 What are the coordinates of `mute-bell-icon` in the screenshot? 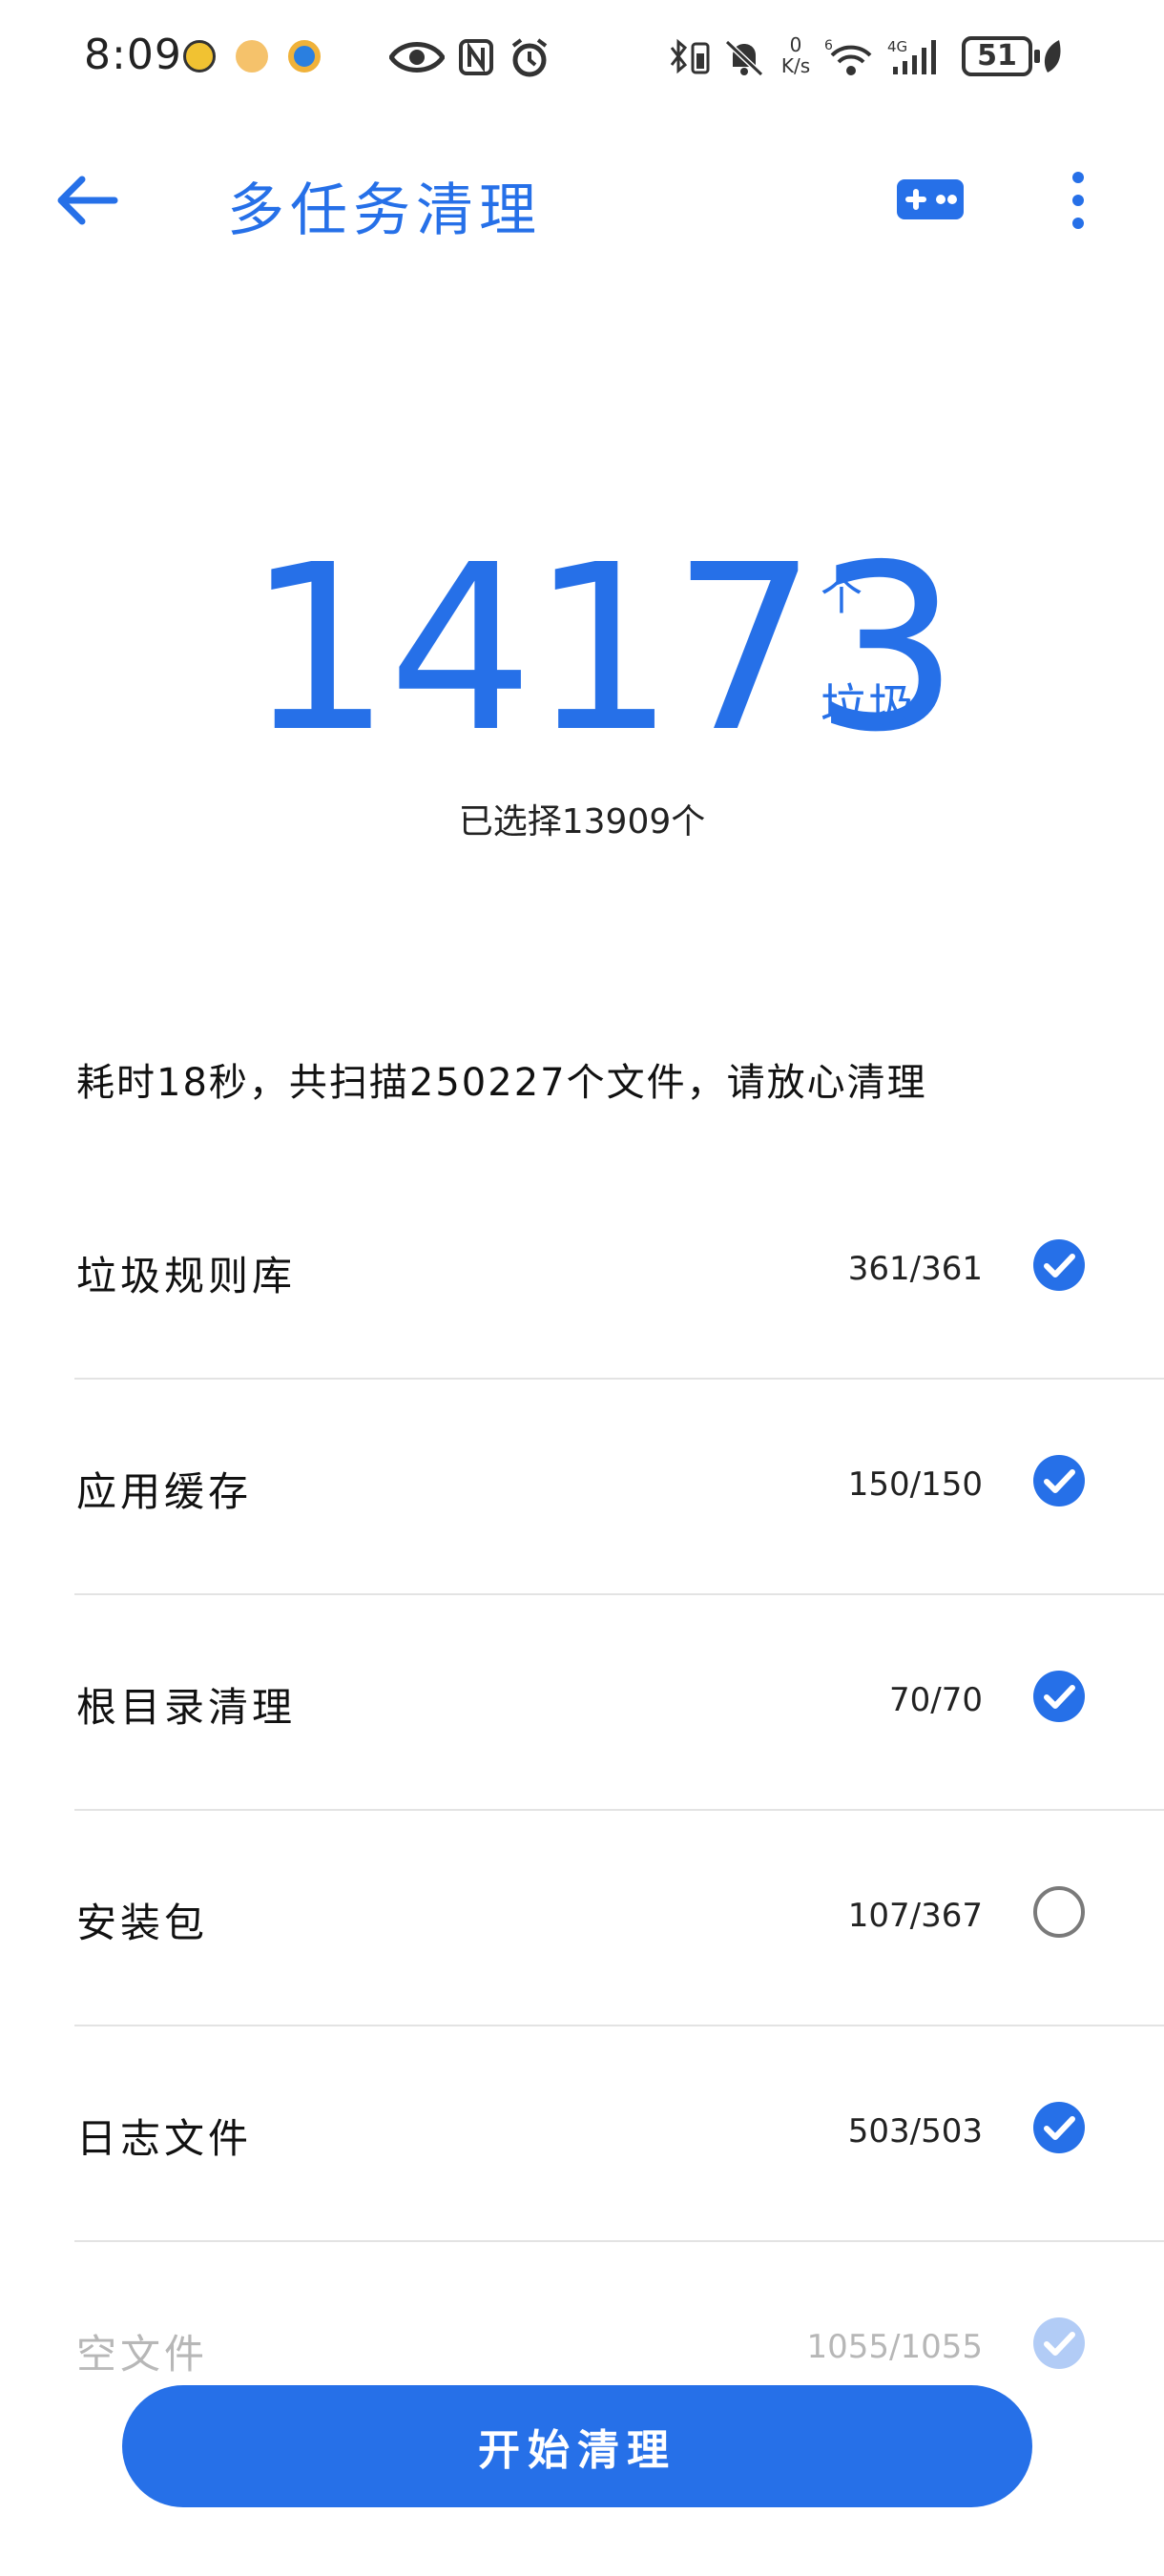 It's located at (744, 58).